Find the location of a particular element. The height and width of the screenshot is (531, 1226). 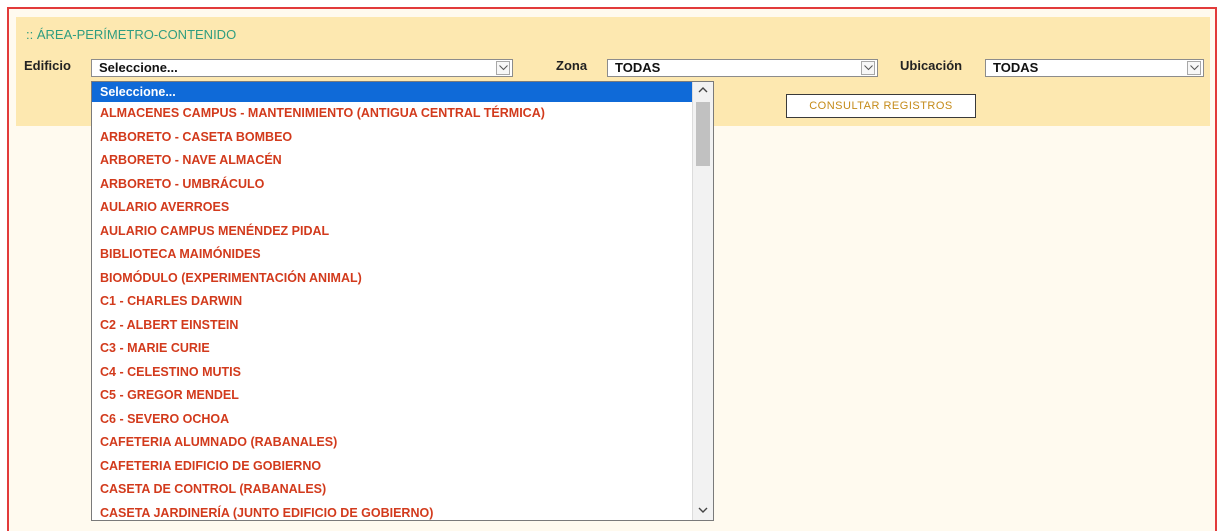

zona-select-value: TODAS is located at coordinates (638, 67).